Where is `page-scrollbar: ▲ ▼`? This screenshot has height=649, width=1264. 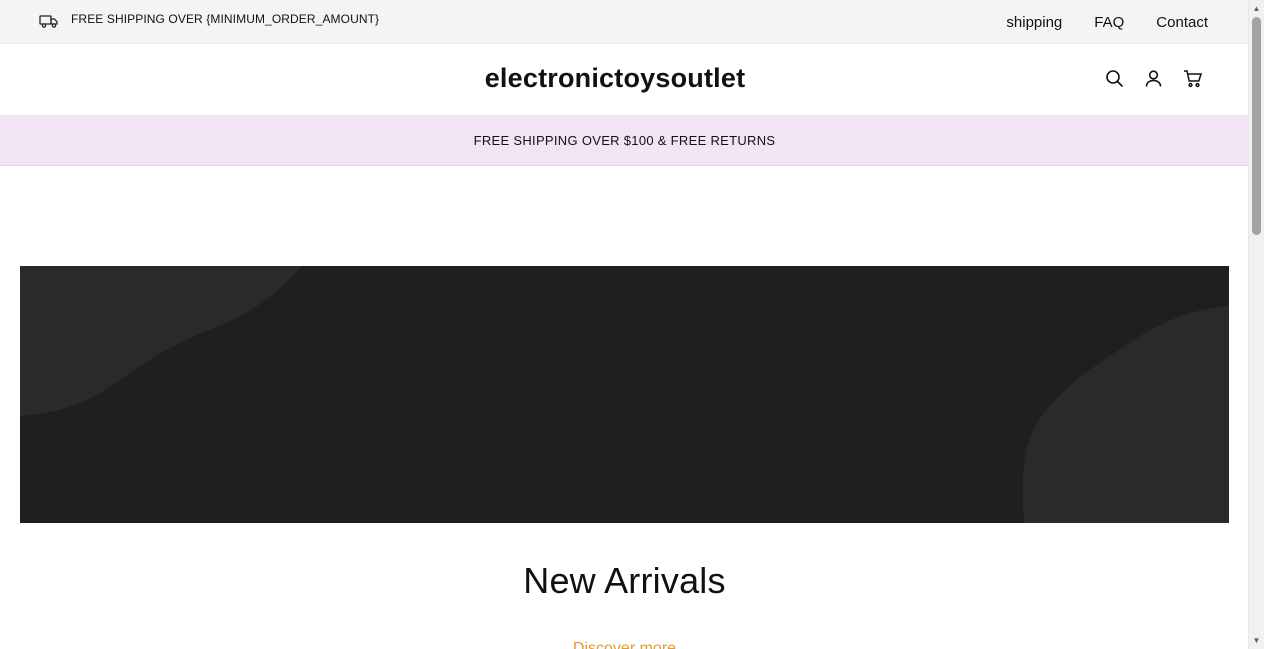 page-scrollbar: ▲ ▼ is located at coordinates (1256, 324).